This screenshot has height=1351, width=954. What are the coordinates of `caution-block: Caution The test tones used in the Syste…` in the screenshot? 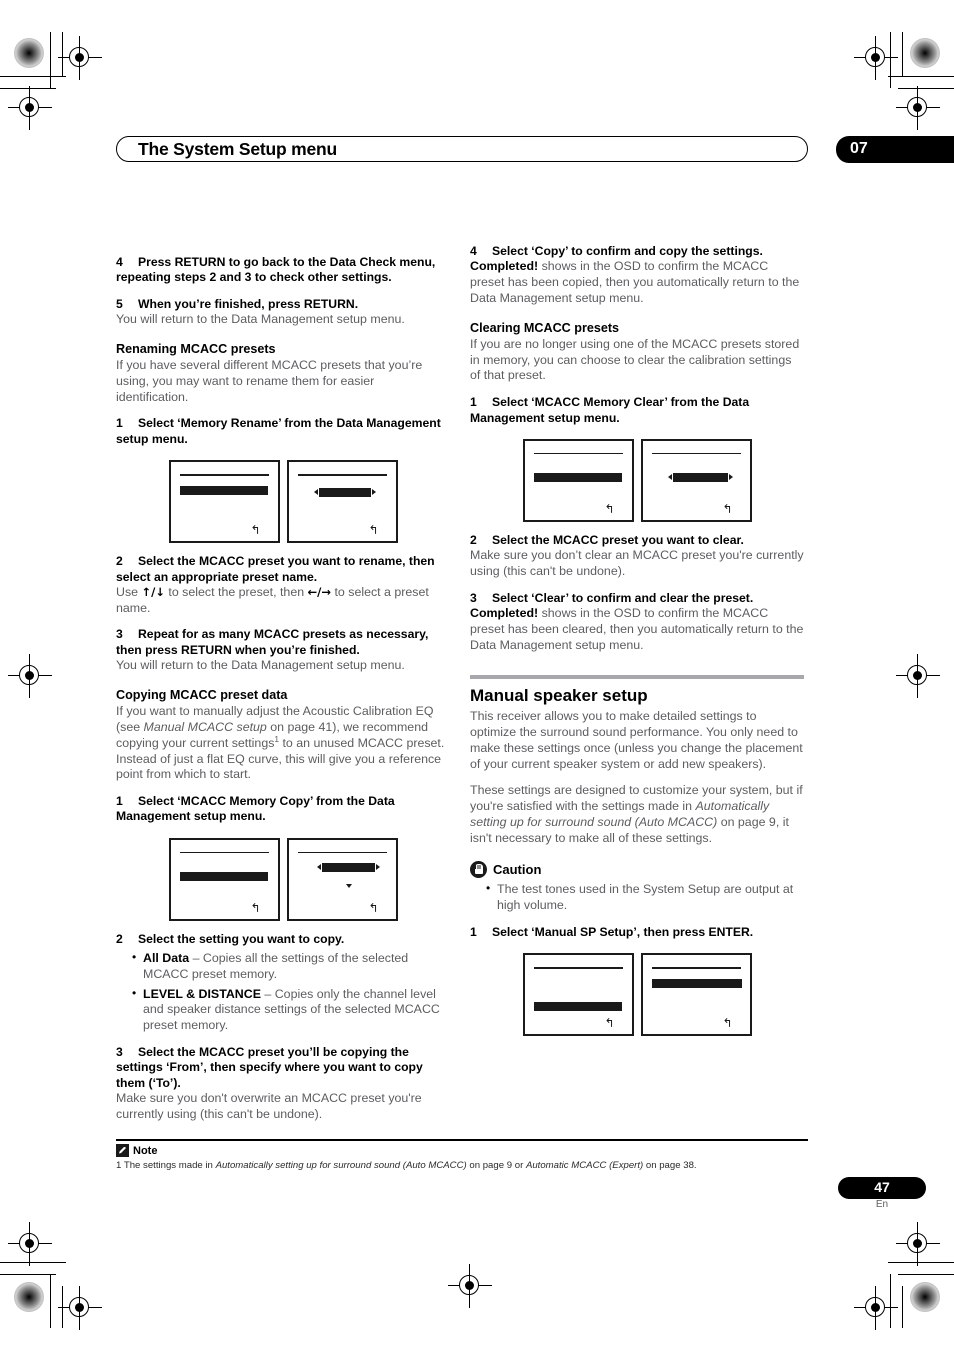 It's located at (637, 887).